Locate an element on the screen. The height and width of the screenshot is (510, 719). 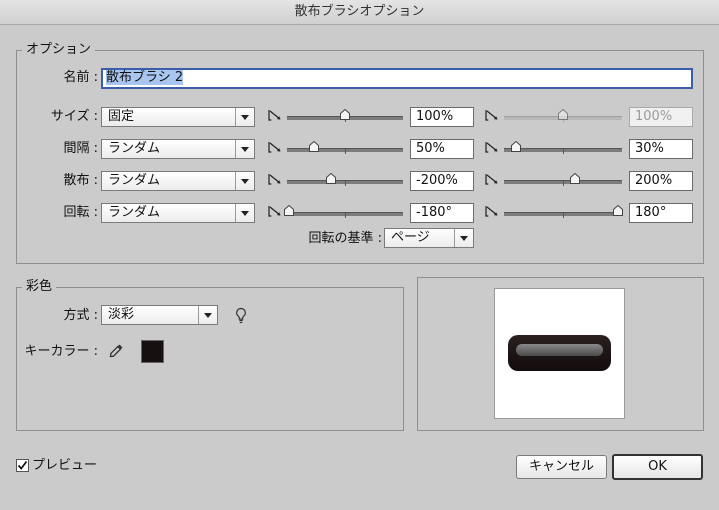
min-value-field: 50% is located at coordinates (442, 149).